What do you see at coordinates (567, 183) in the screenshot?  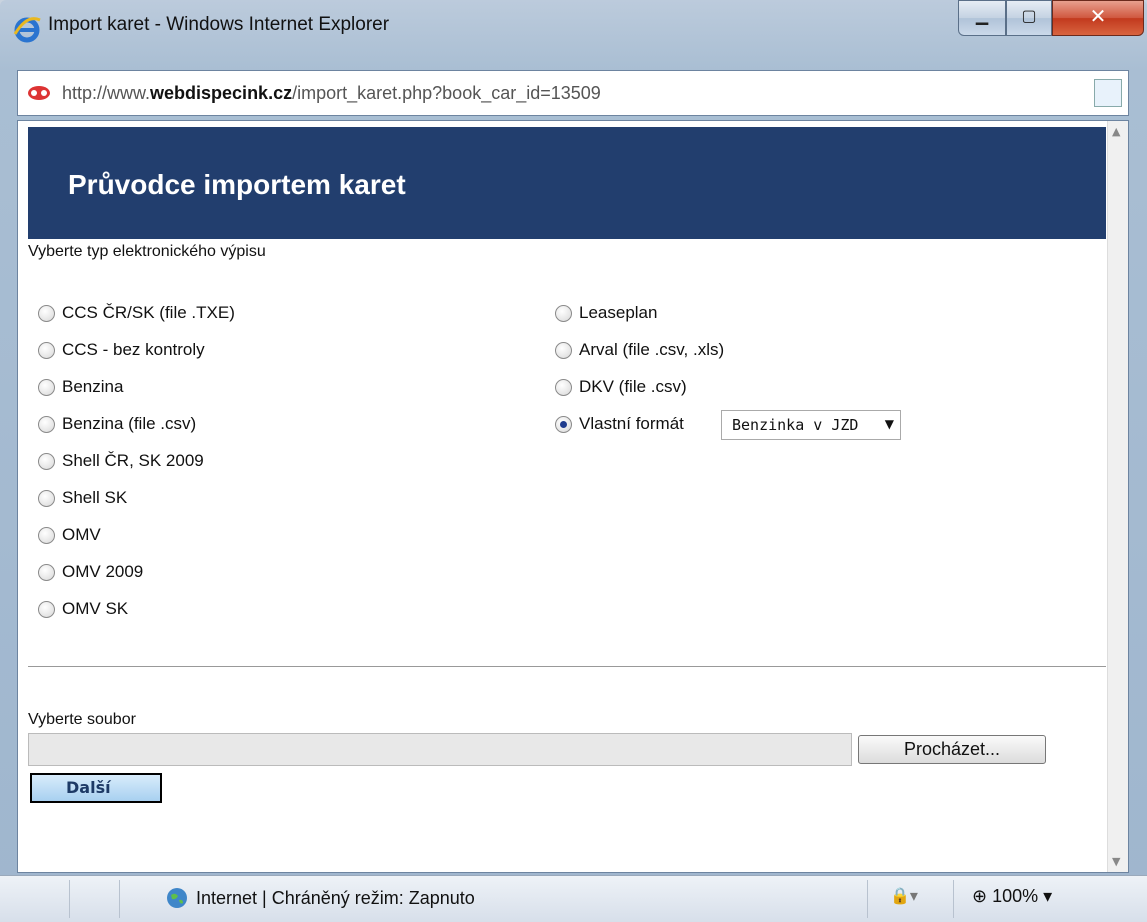 I see `page-banner: Průvodce importem karet` at bounding box center [567, 183].